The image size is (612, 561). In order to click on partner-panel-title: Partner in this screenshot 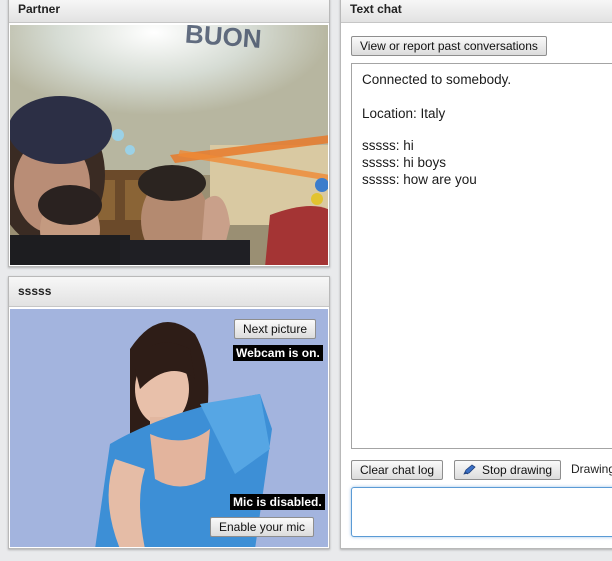, I will do `click(169, 11)`.